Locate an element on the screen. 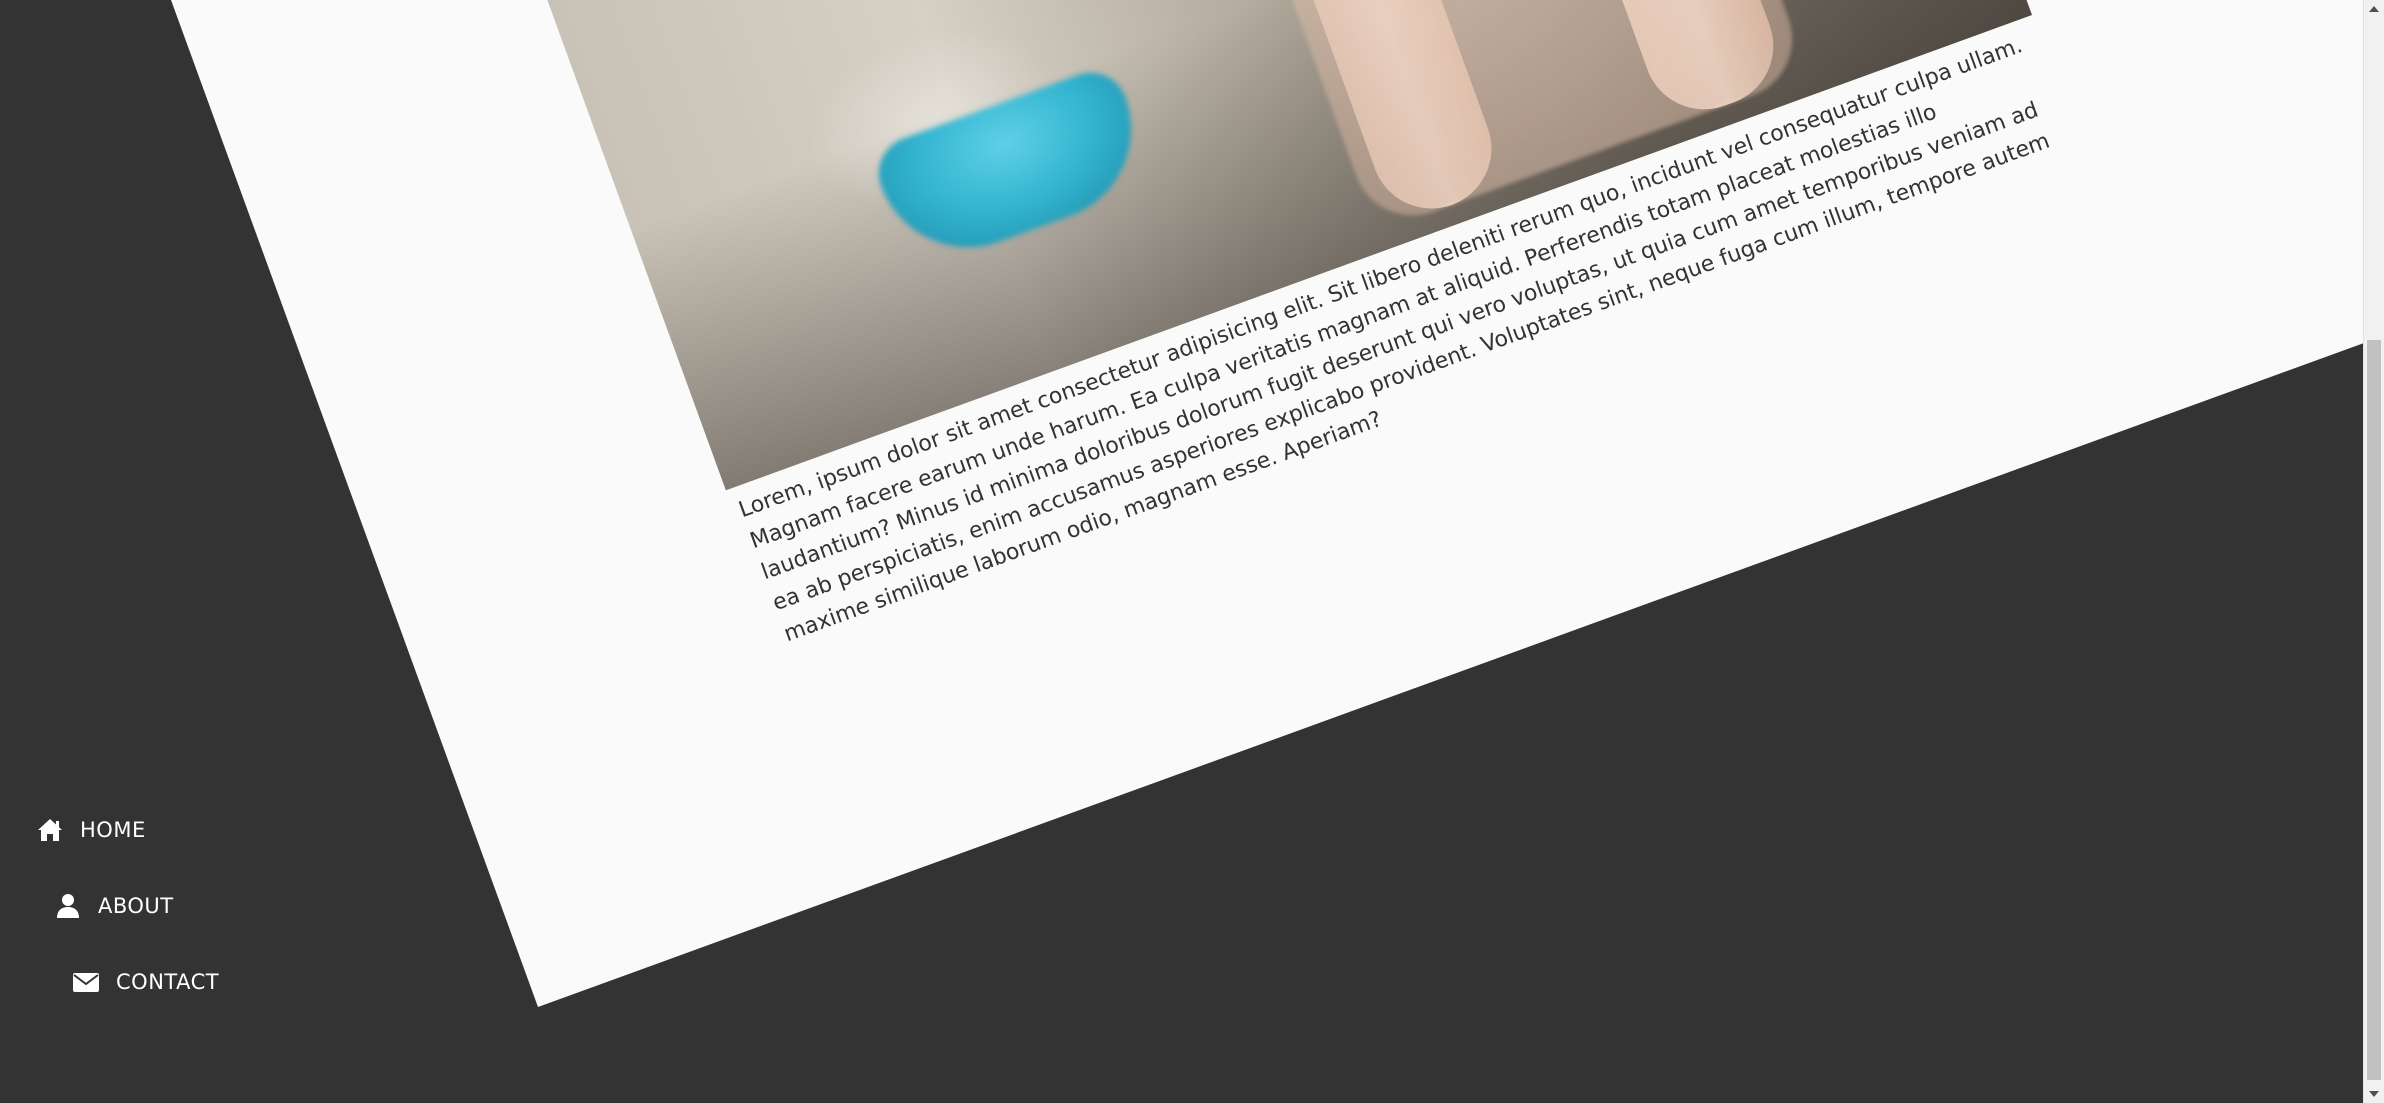 The image size is (2384, 1103). scrollbar-thumb is located at coordinates (2374, 710).